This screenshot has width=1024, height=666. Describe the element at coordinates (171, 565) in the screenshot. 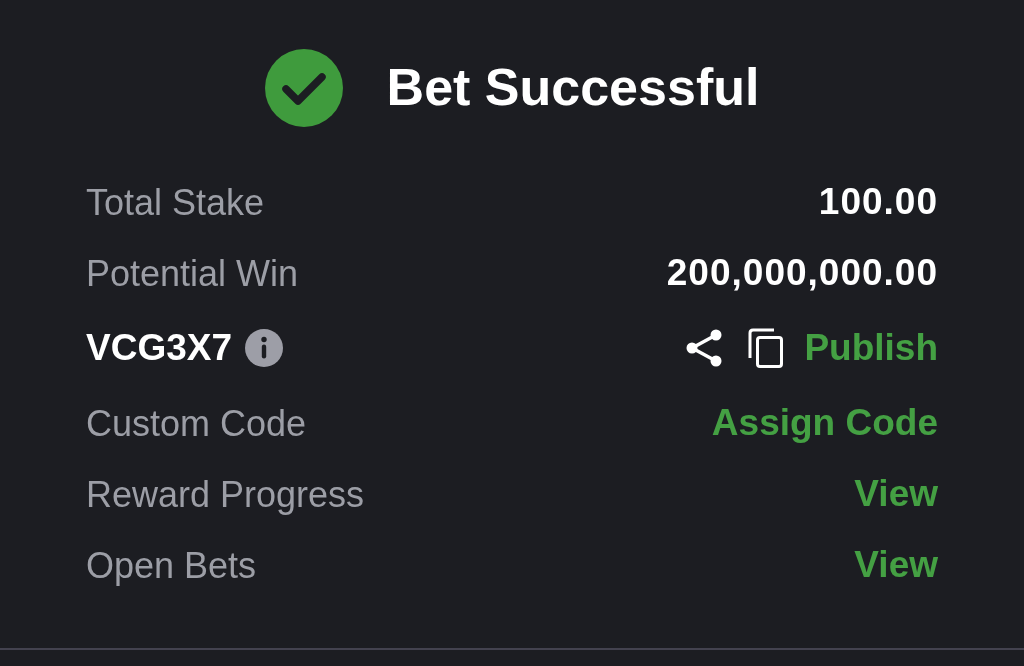

I see `row-label: Open Bets` at that location.